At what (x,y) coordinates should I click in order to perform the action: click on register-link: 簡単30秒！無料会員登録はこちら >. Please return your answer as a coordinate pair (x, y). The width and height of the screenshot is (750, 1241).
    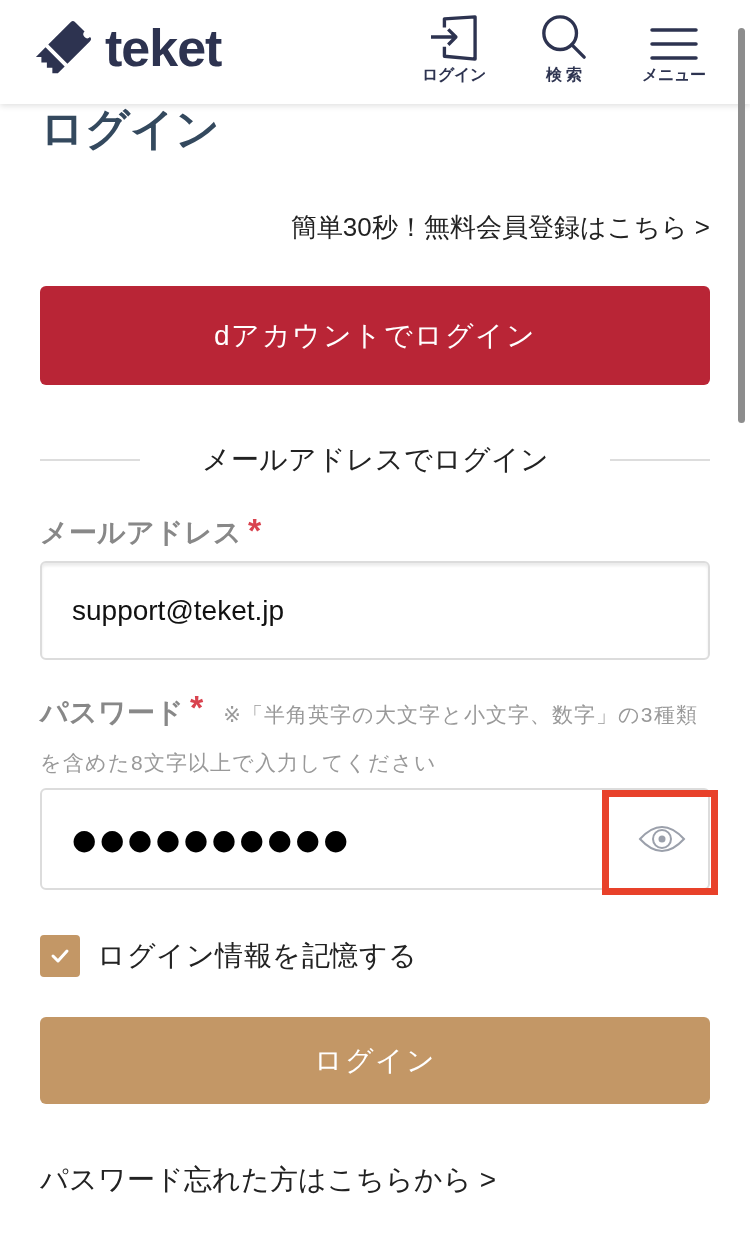
    Looking at the image, I should click on (500, 227).